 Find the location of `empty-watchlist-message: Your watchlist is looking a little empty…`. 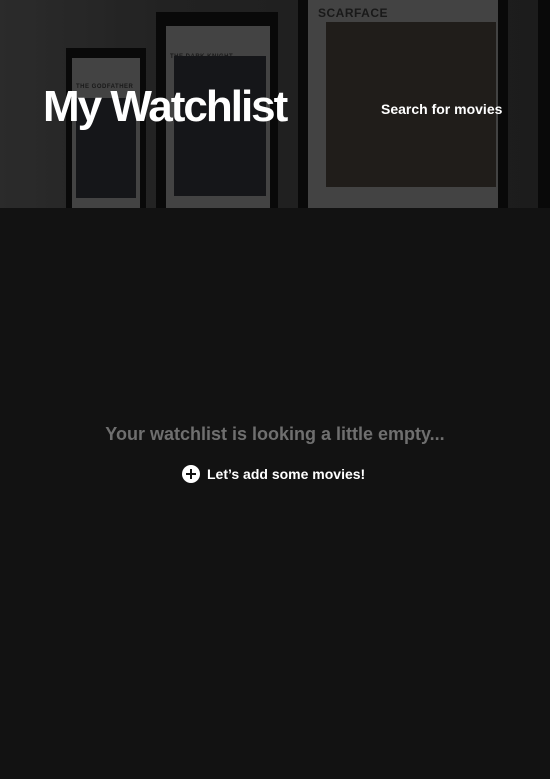

empty-watchlist-message: Your watchlist is looking a little empty… is located at coordinates (275, 434).